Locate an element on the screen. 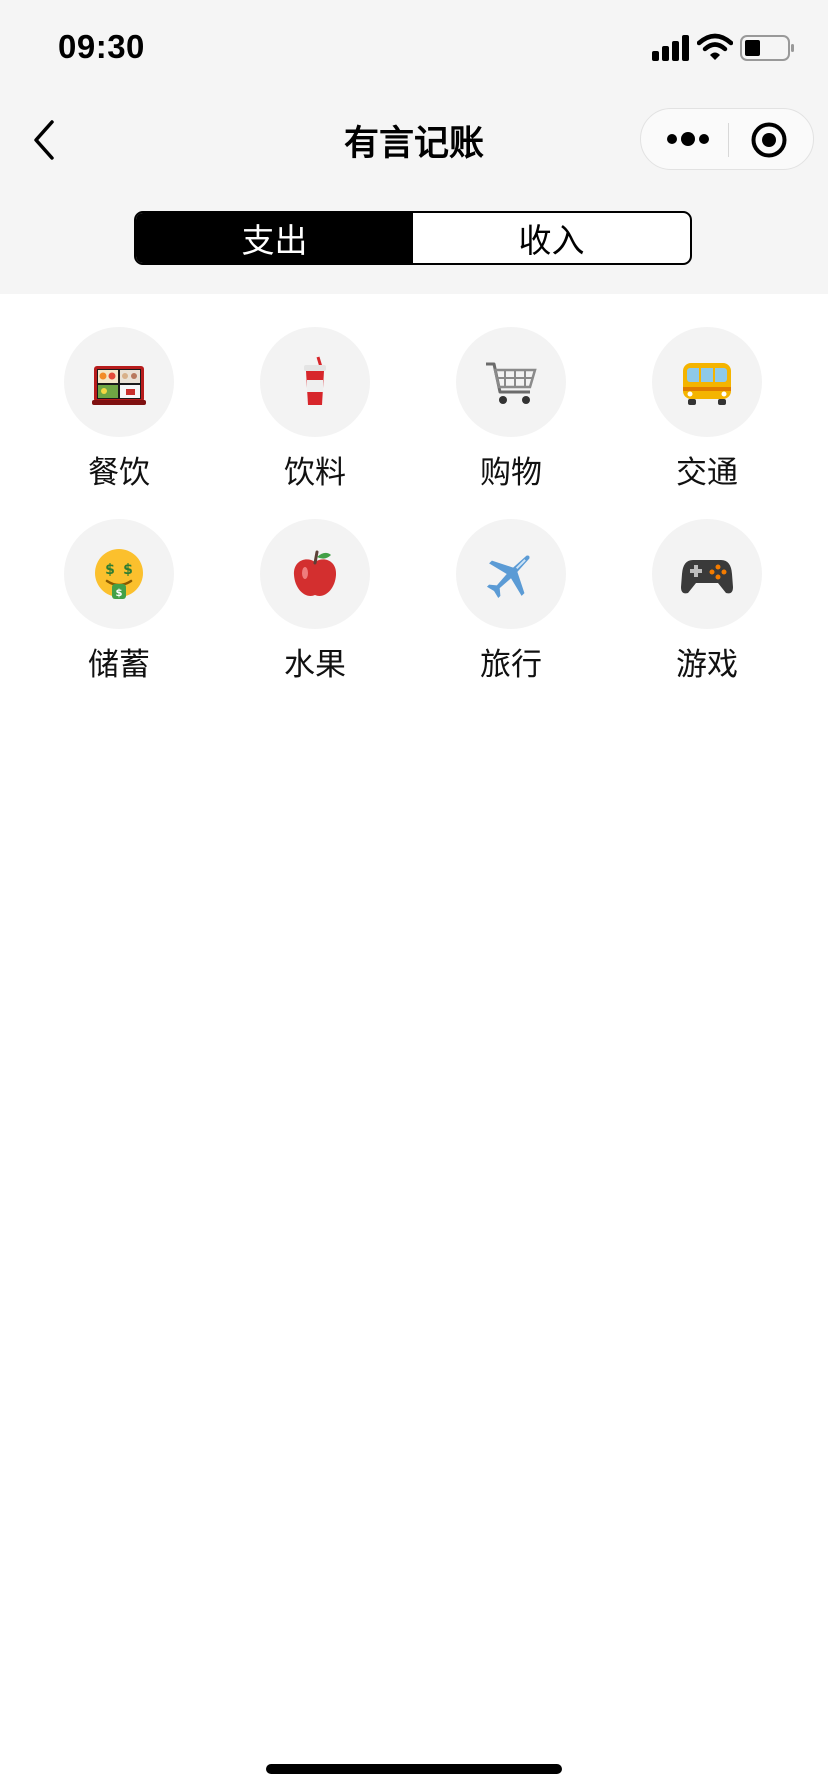  wifi-icon is located at coordinates (715, 46).